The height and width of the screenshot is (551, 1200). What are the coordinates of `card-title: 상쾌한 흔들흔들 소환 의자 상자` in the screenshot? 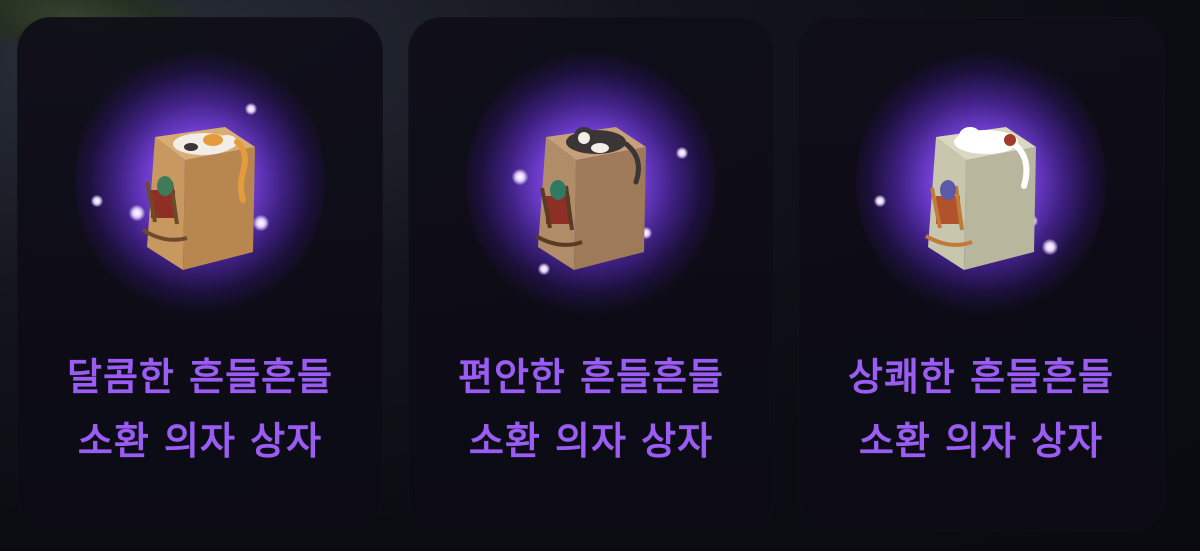 It's located at (981, 409).